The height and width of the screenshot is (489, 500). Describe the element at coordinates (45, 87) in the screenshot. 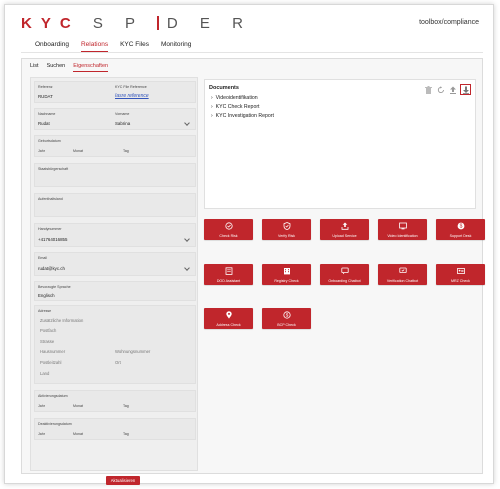

I see `reference-label: Referenz` at that location.